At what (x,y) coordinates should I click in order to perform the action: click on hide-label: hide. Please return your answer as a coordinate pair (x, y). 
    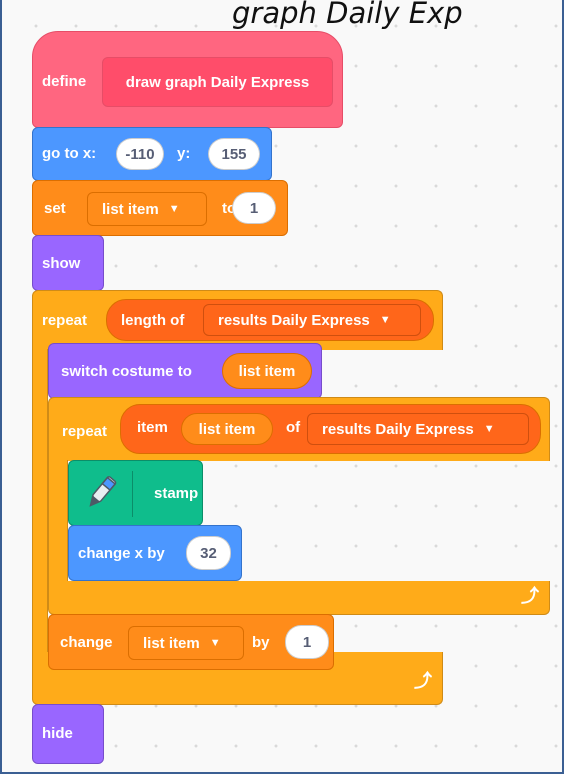
    Looking at the image, I should click on (57, 733).